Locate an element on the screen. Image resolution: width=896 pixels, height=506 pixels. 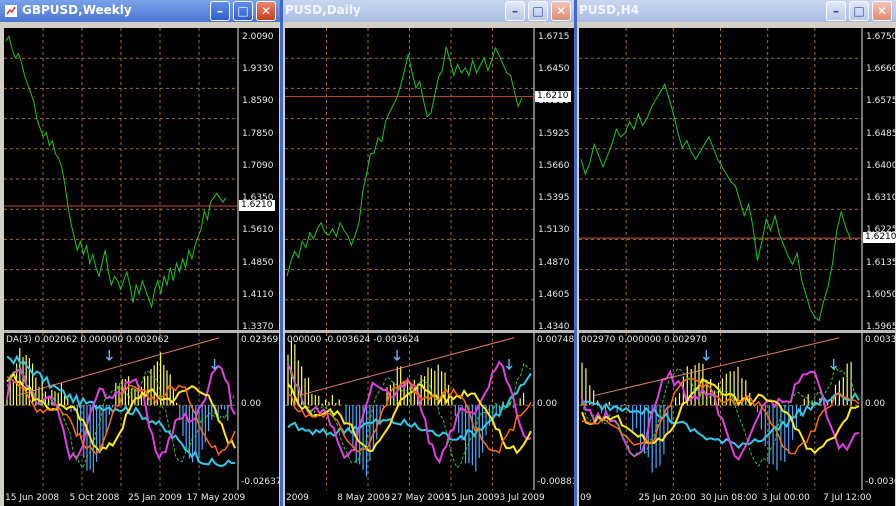
price-scale-label: 1.5130 is located at coordinates (554, 230).